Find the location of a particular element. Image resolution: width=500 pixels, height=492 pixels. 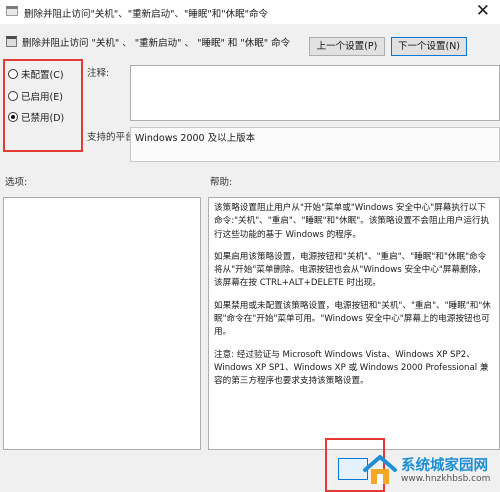

policy-title: 删除并阻止访问 "关机" 、 "重新启动" 、 "睡眠" 和 "休眠" 命令 is located at coordinates (156, 43).